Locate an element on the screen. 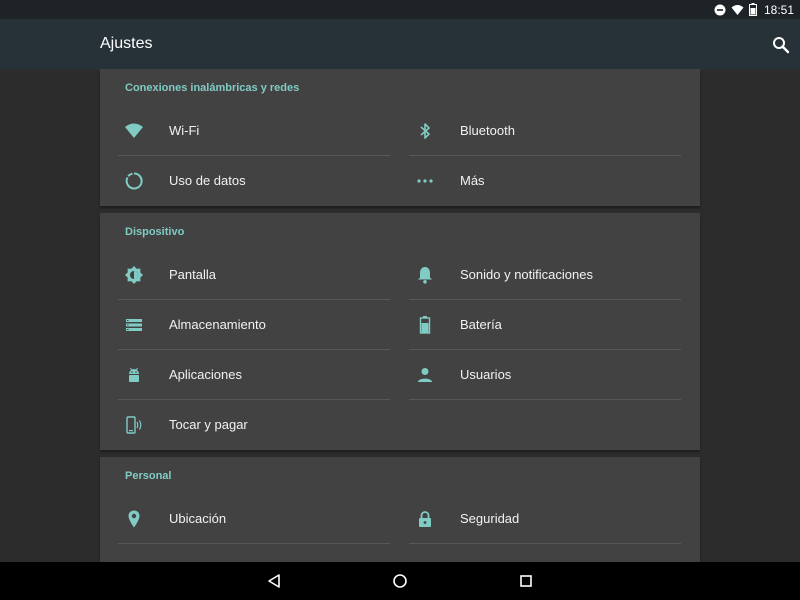 The height and width of the screenshot is (600, 800). wifi-icon is located at coordinates (134, 131).